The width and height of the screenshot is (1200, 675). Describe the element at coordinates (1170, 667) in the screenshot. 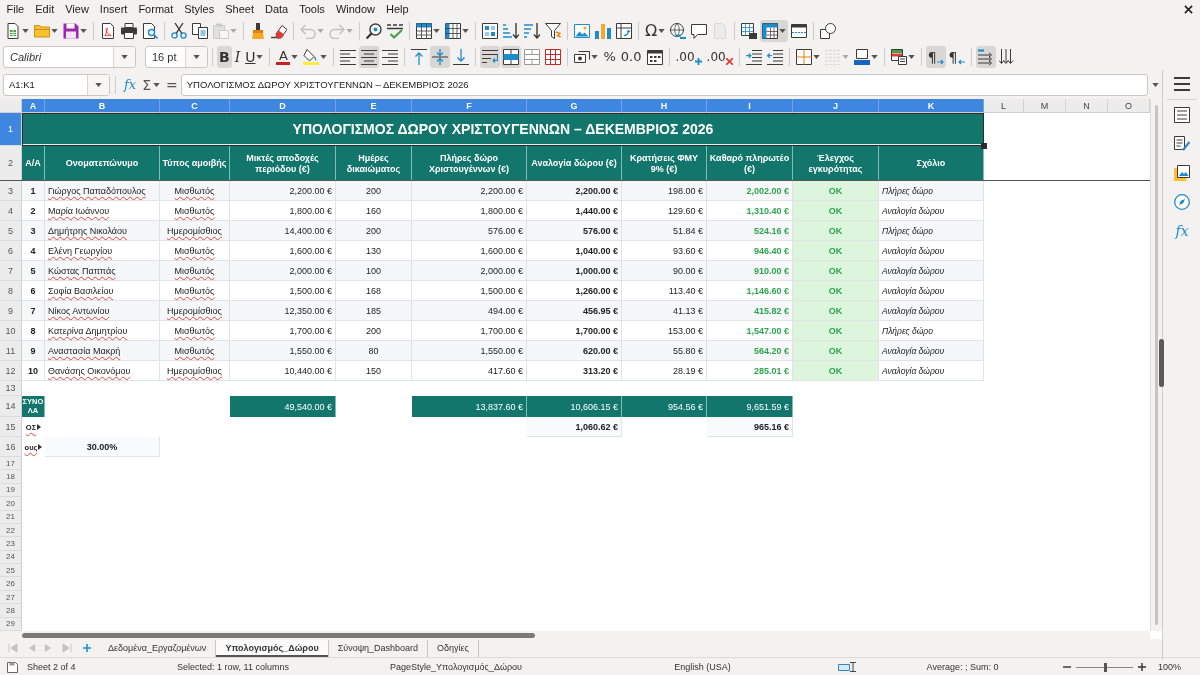

I see `zoom-level: 100%` at that location.